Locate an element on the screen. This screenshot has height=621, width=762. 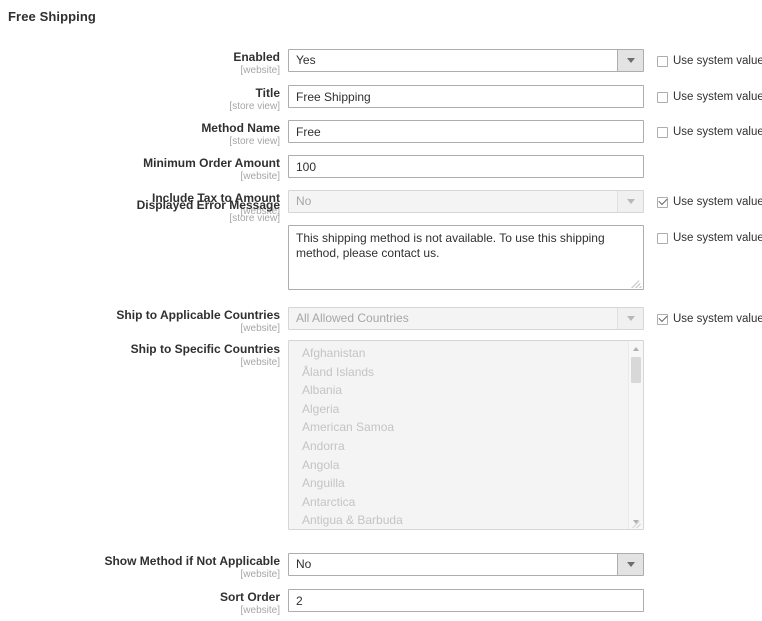
select-value: Yes is located at coordinates (306, 60).